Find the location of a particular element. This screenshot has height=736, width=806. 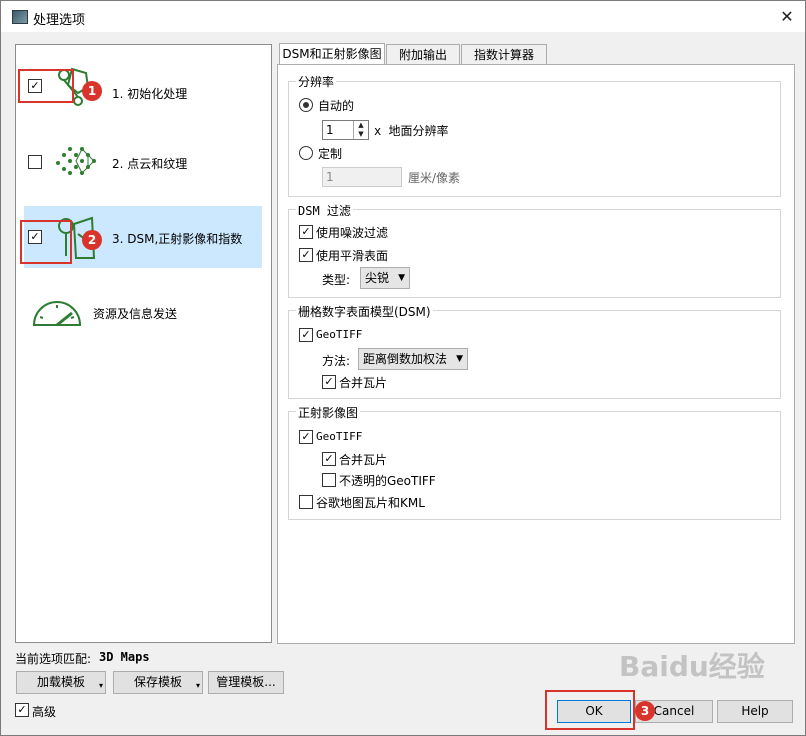

type-label: 类型: is located at coordinates (336, 280).